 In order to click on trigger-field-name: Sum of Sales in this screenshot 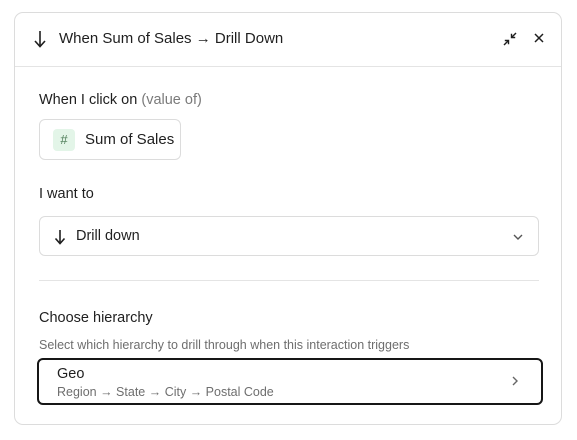, I will do `click(130, 139)`.